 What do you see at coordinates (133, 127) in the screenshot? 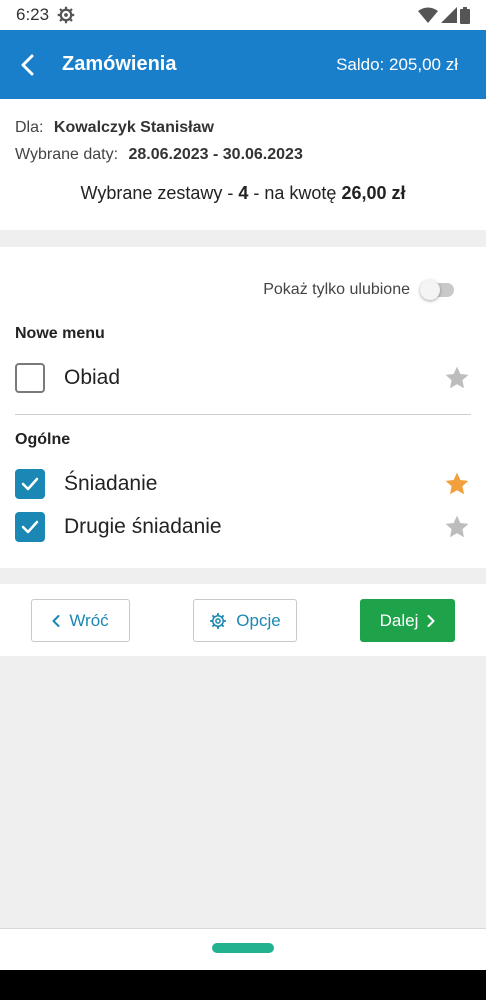
I see `recipient-value: Kowalczyk Stanisław` at bounding box center [133, 127].